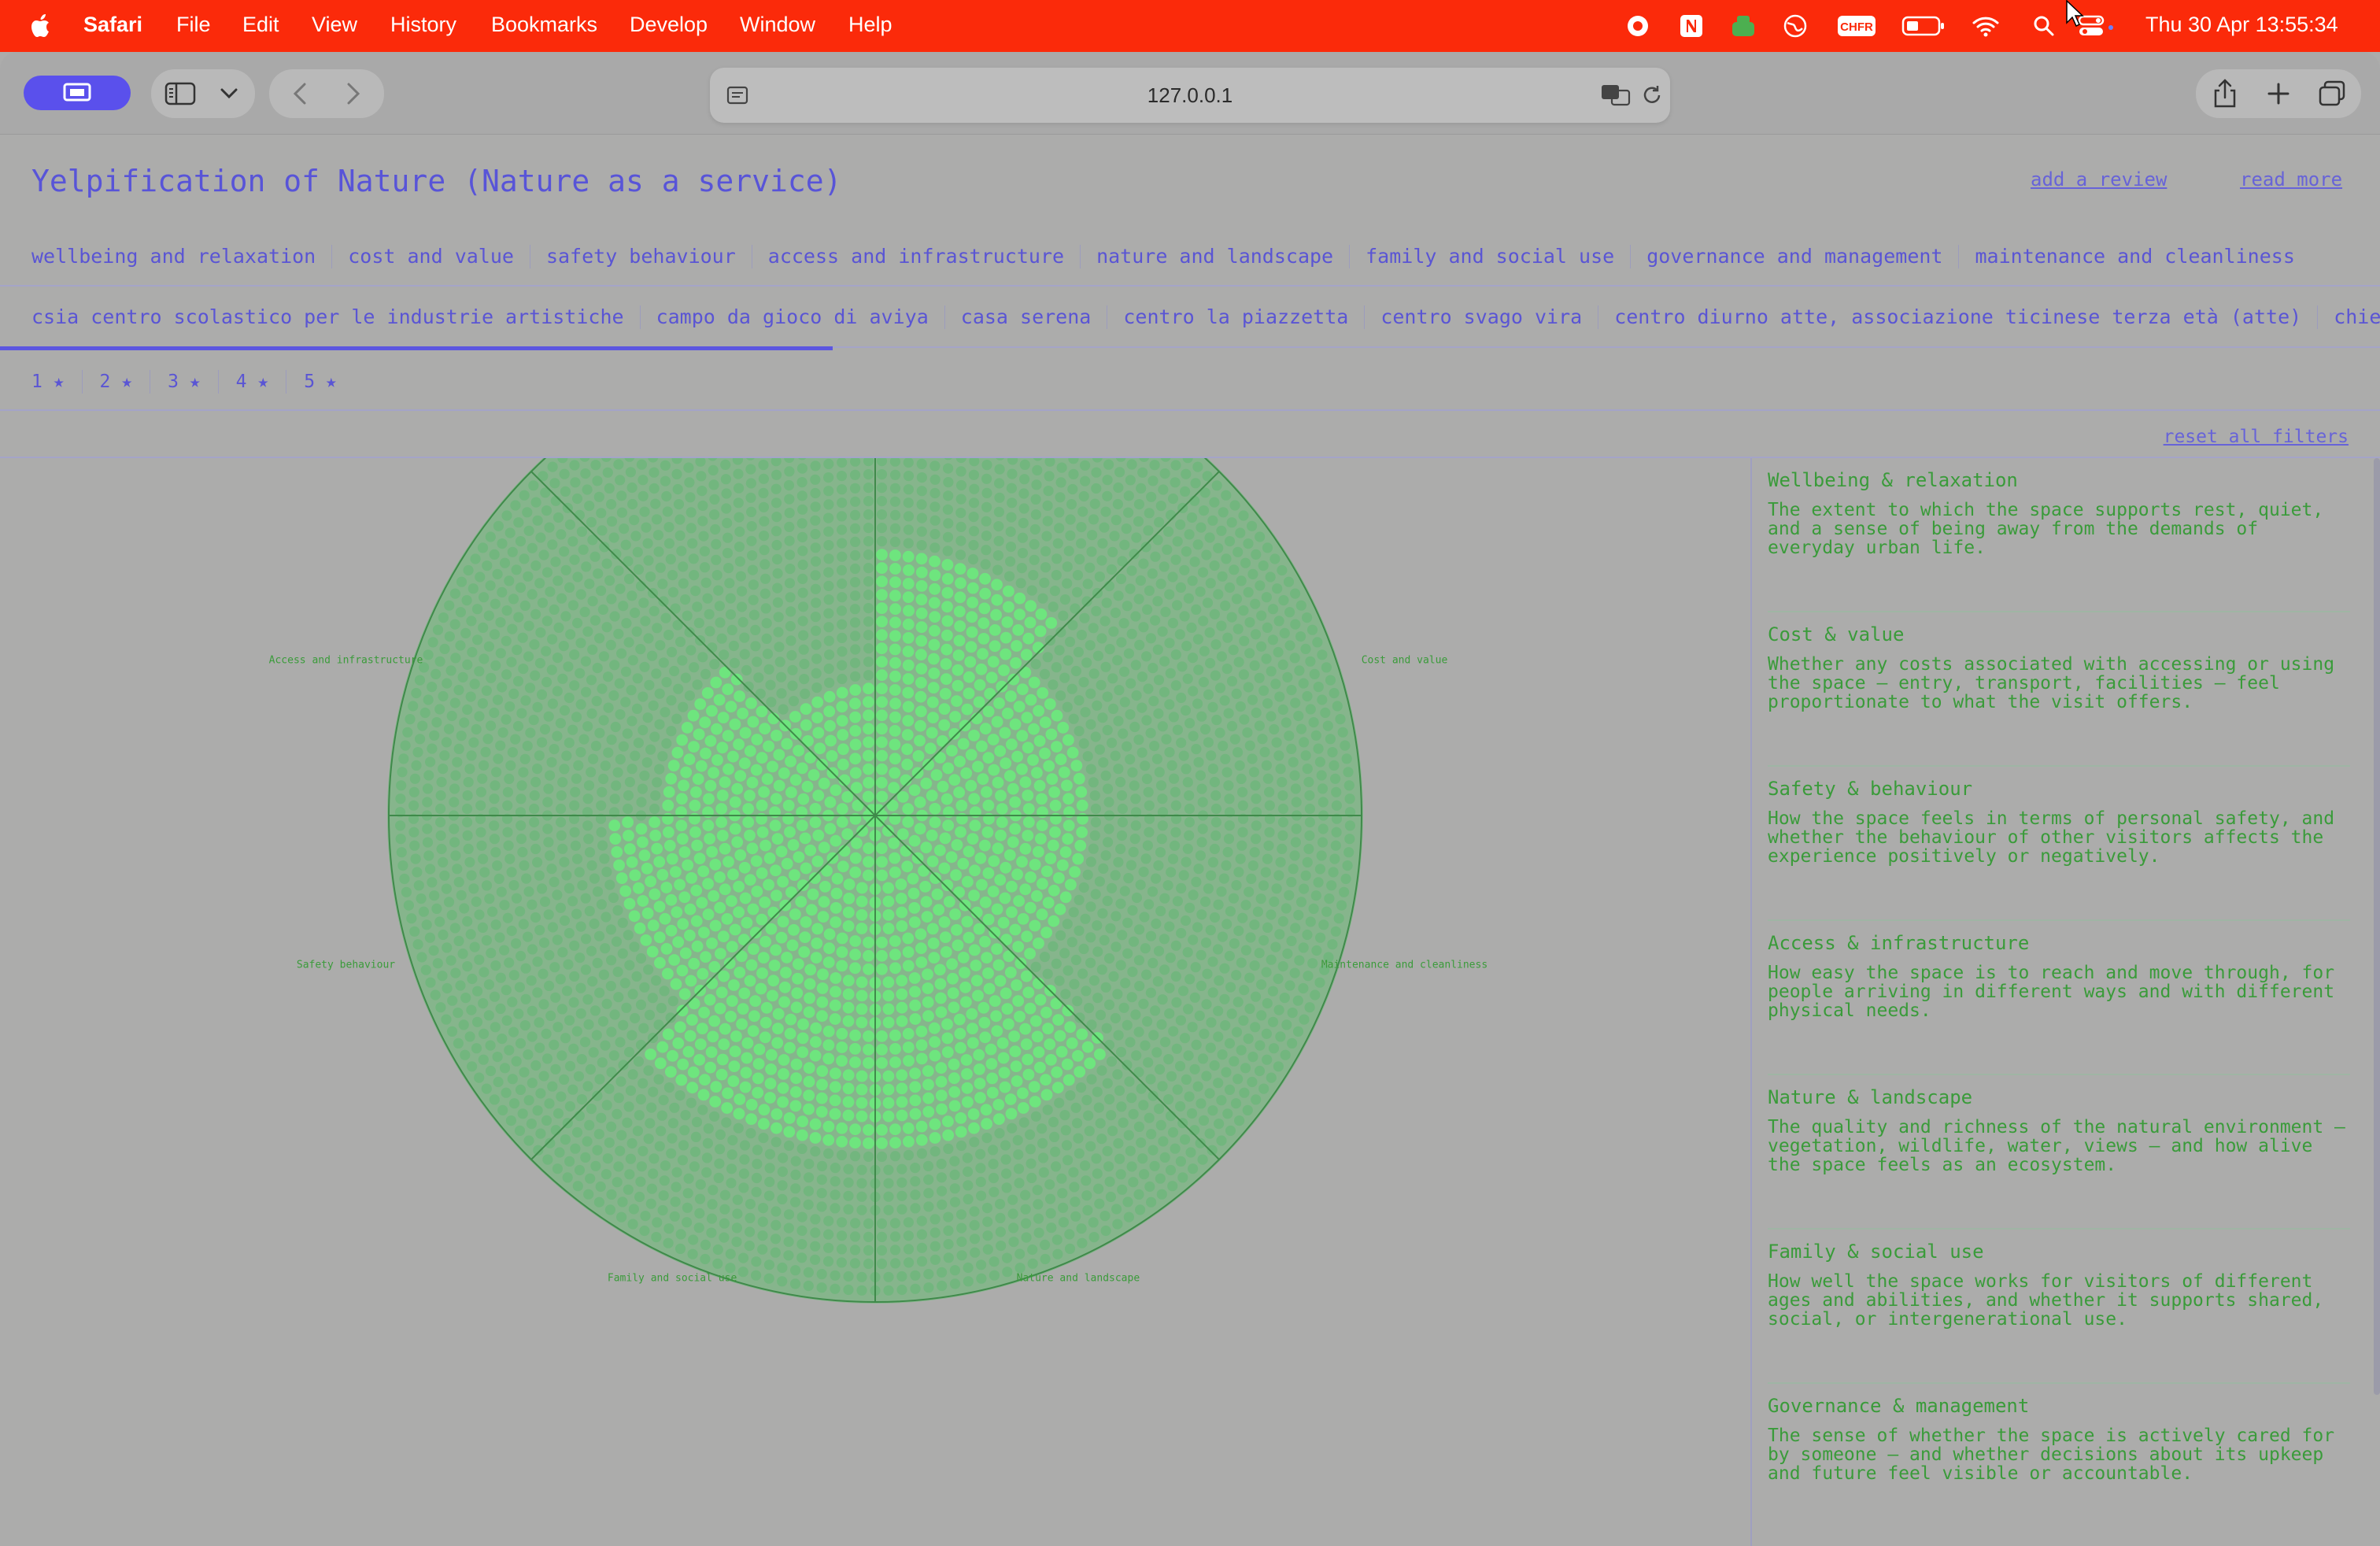  What do you see at coordinates (870, 25) in the screenshot?
I see `menu-help: Help` at bounding box center [870, 25].